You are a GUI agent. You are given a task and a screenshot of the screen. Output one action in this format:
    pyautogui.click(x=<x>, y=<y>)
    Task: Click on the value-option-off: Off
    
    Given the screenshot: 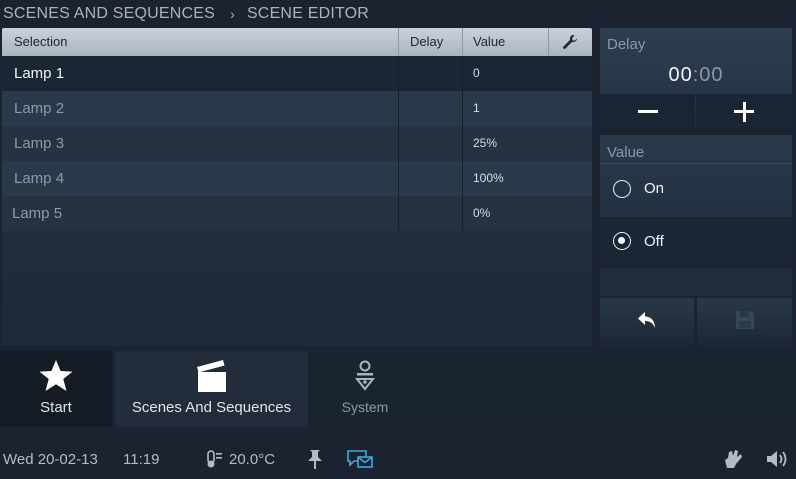 What is the action you would take?
    pyautogui.click(x=696, y=241)
    